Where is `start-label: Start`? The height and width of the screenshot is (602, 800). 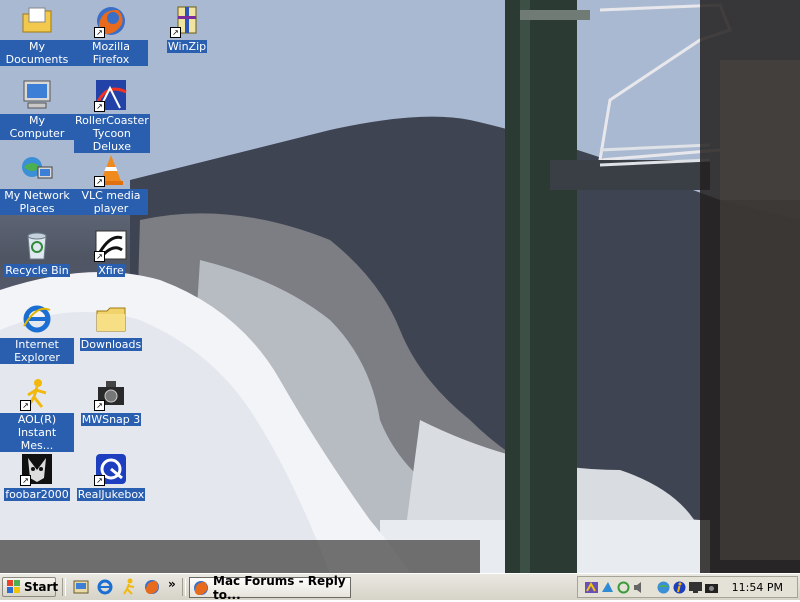
start-label: Start is located at coordinates (41, 587).